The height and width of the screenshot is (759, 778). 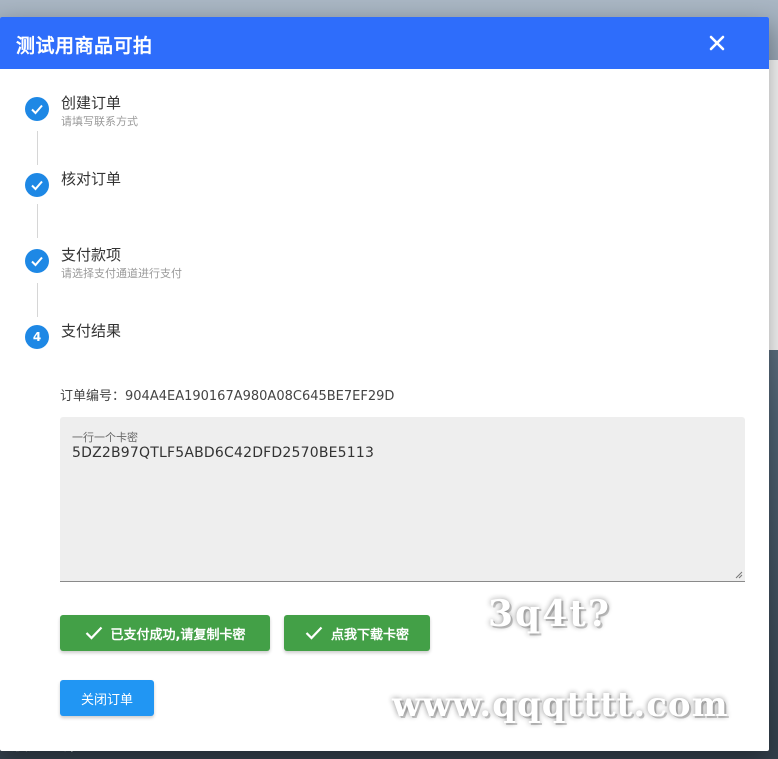 What do you see at coordinates (37, 337) in the screenshot?
I see `step-number-badge: 4` at bounding box center [37, 337].